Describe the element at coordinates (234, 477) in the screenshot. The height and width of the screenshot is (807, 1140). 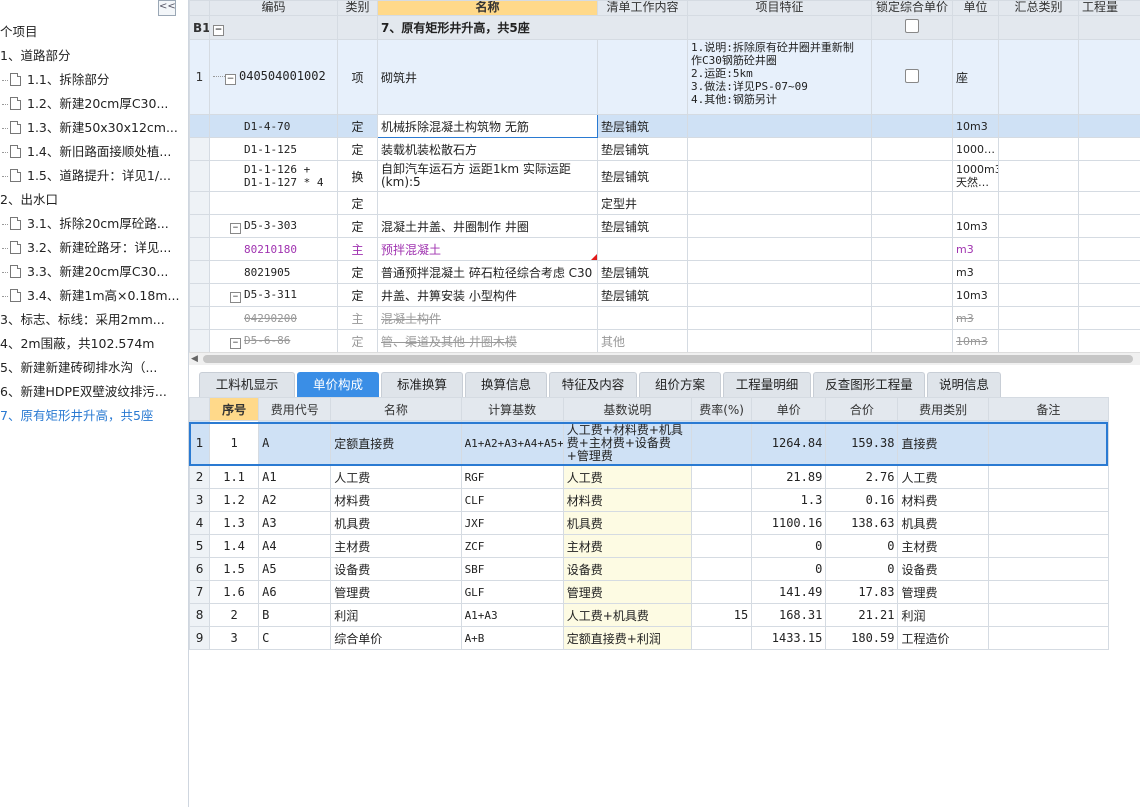
I see `fee-seq: 1.1` at that location.